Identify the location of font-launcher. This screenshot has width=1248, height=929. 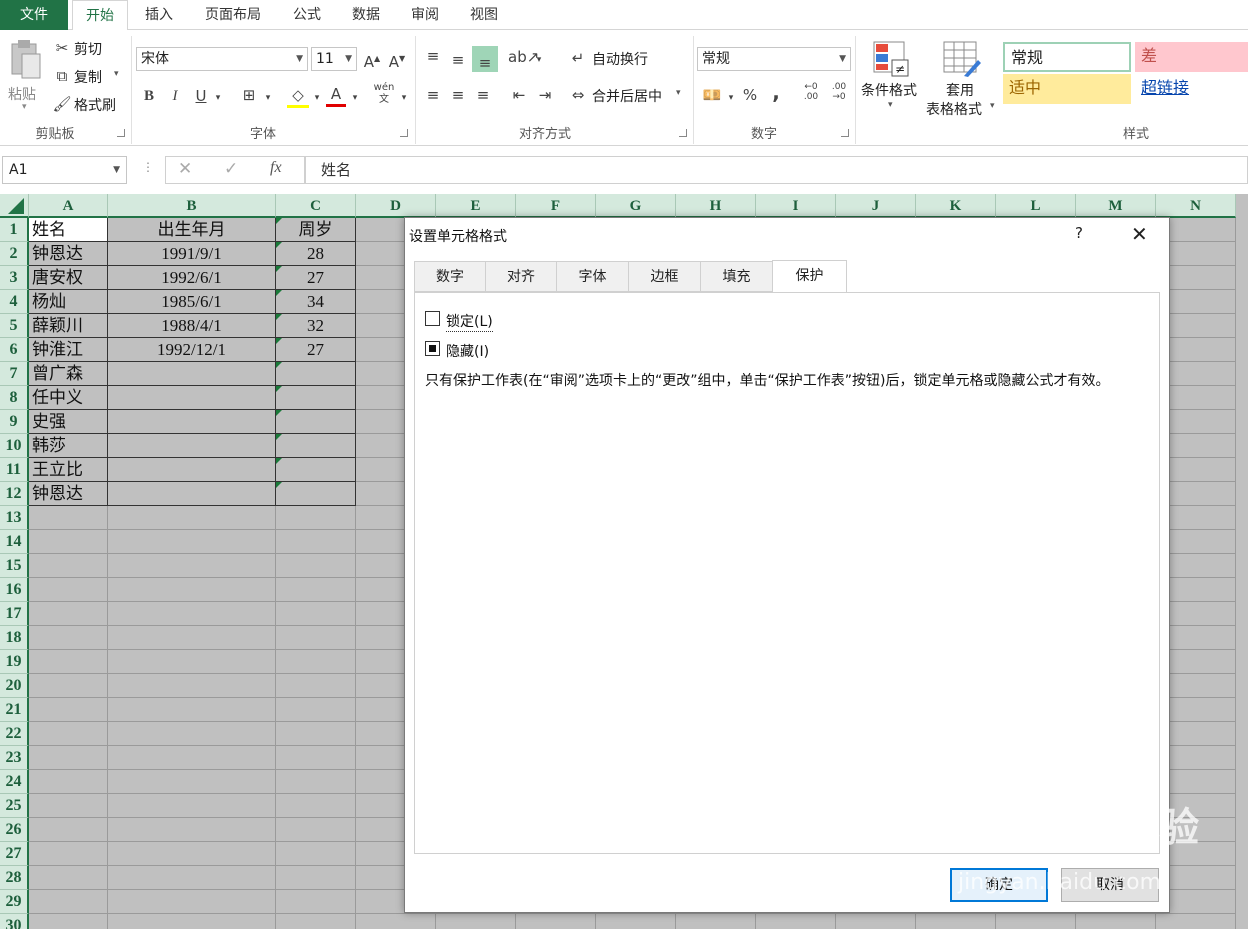
(404, 133).